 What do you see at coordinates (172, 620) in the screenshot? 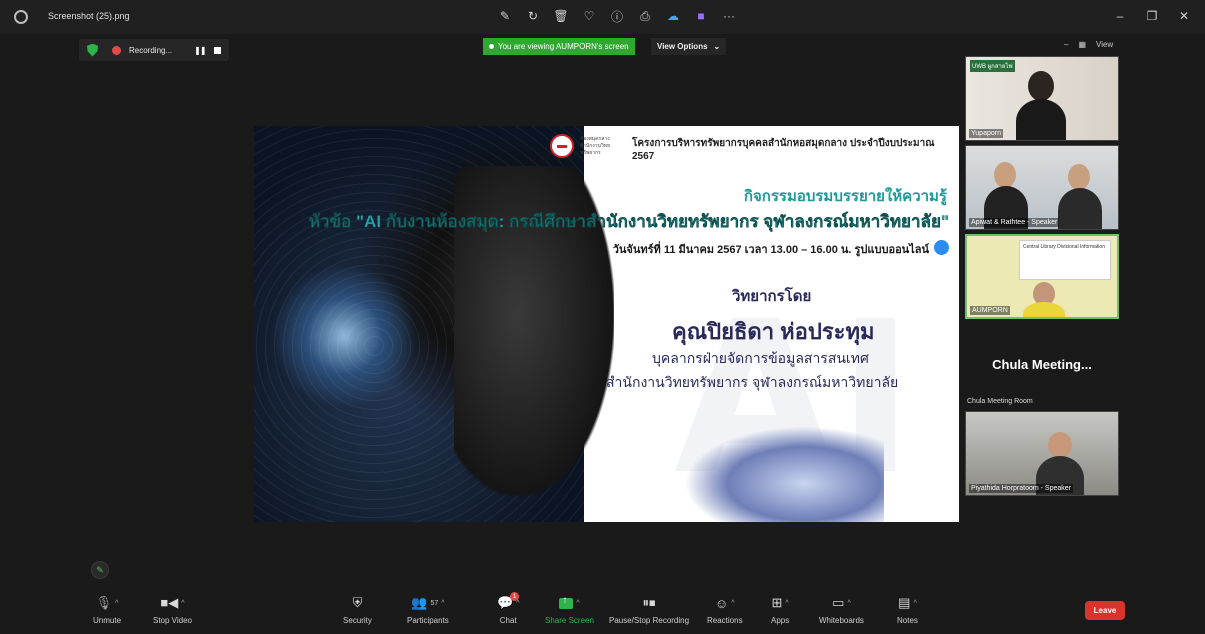
I see `stop-video-label: Stop Video` at bounding box center [172, 620].